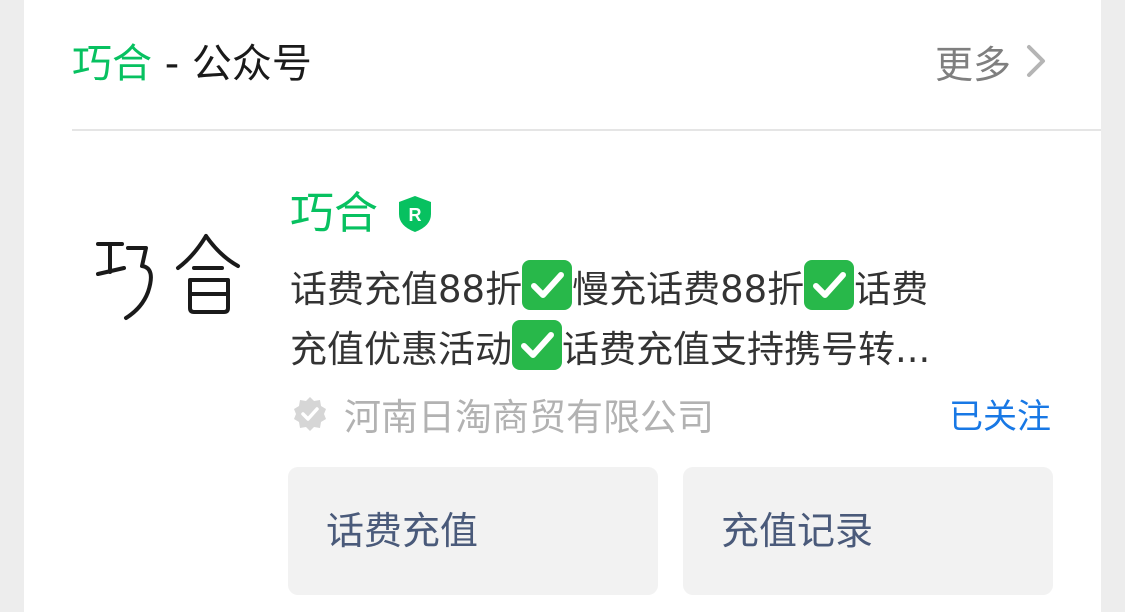  I want to click on shield-r-badge-icon: R, so click(415, 214).